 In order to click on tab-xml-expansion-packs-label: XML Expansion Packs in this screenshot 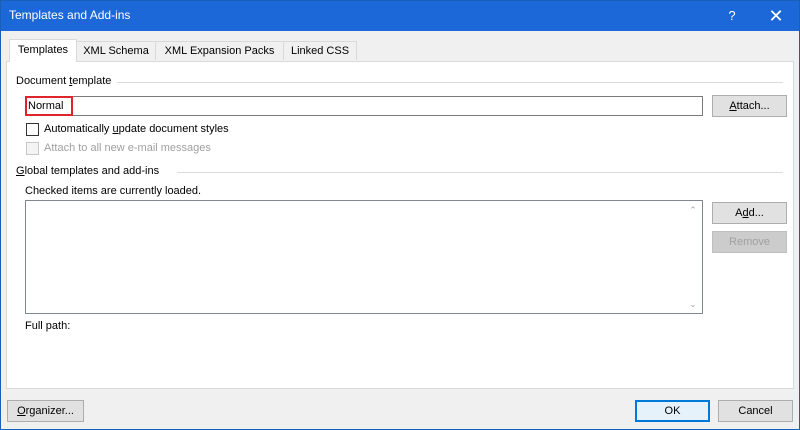, I will do `click(219, 51)`.